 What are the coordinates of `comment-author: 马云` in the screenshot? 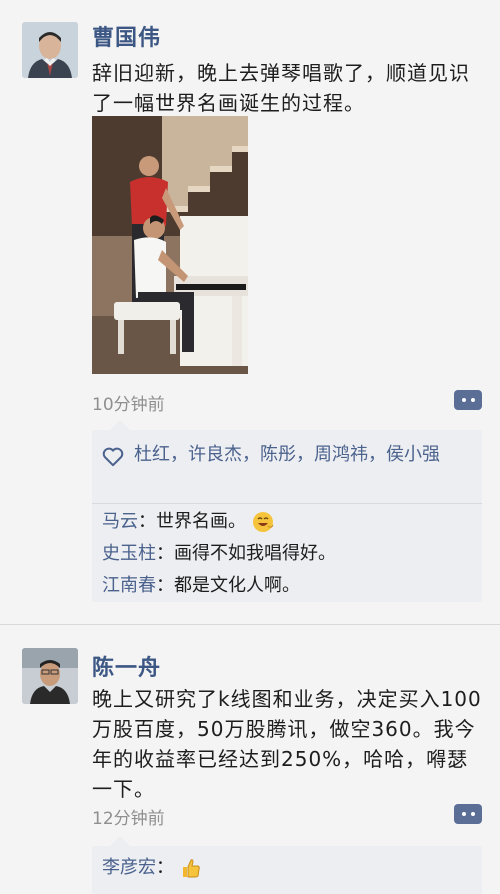 It's located at (120, 521).